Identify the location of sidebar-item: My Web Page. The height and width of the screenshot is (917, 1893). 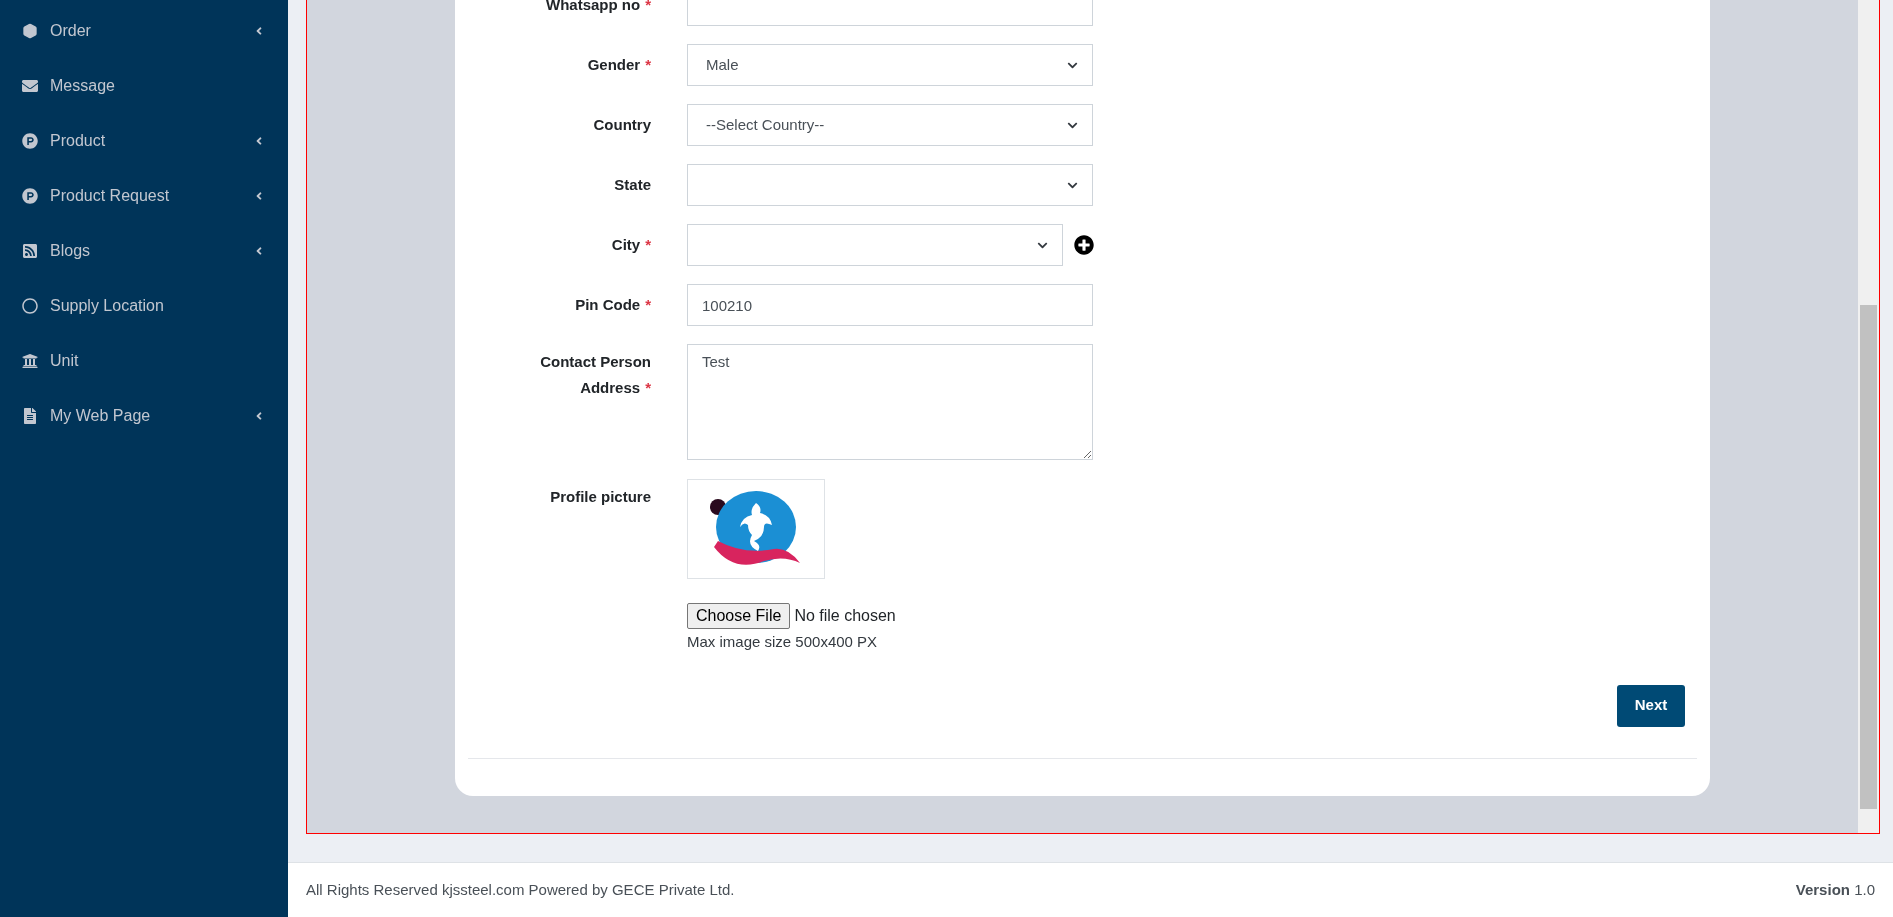
(144, 415).